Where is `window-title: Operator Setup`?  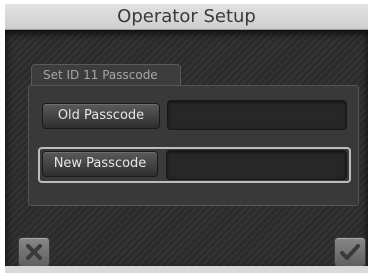 window-title: Operator Setup is located at coordinates (186, 17).